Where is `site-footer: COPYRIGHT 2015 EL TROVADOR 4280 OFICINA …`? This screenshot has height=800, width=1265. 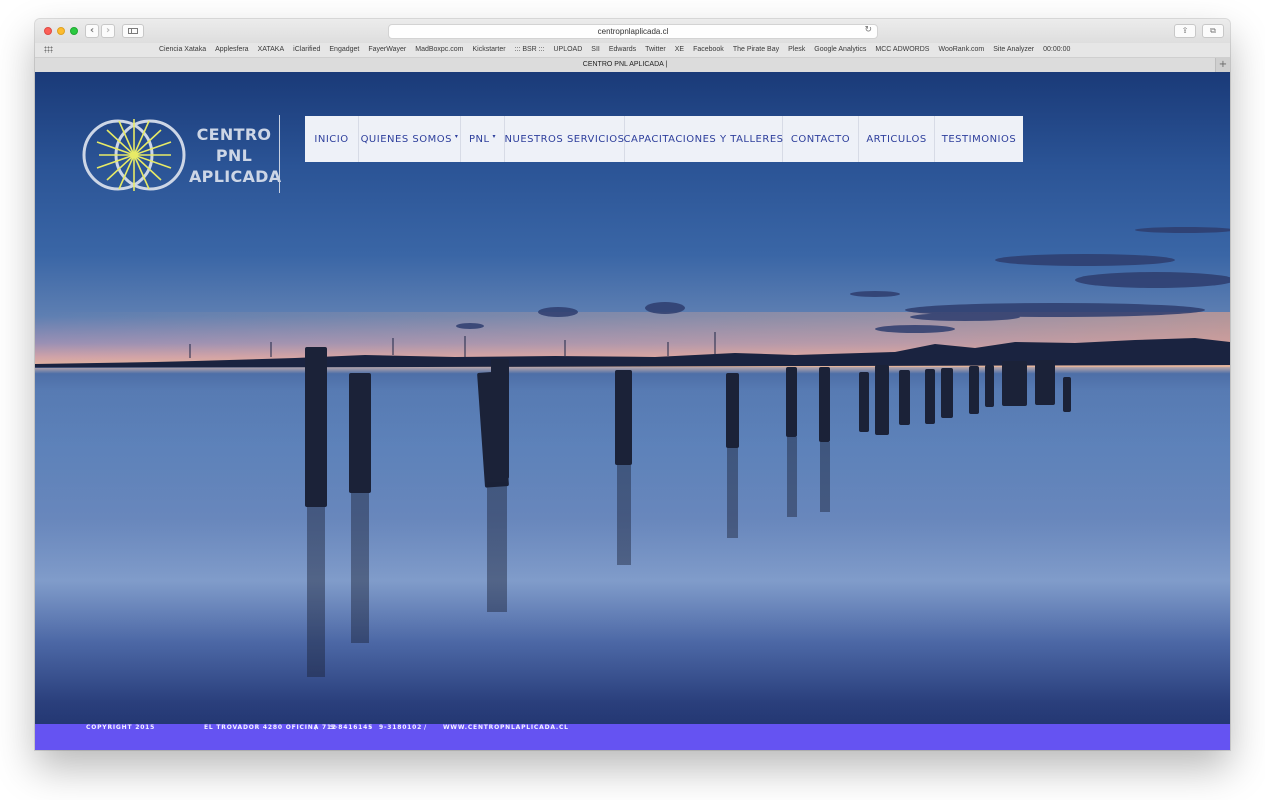 site-footer: COPYRIGHT 2015 EL TROVADOR 4280 OFICINA … is located at coordinates (632, 737).